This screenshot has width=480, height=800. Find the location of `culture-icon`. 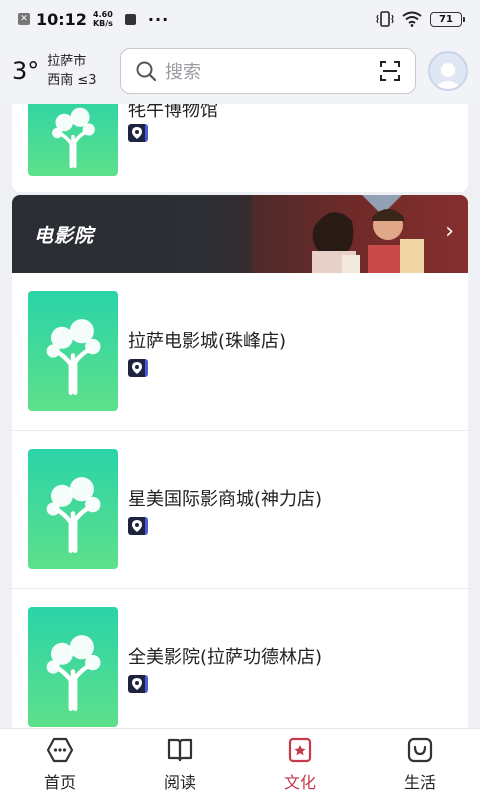

culture-icon is located at coordinates (300, 749).